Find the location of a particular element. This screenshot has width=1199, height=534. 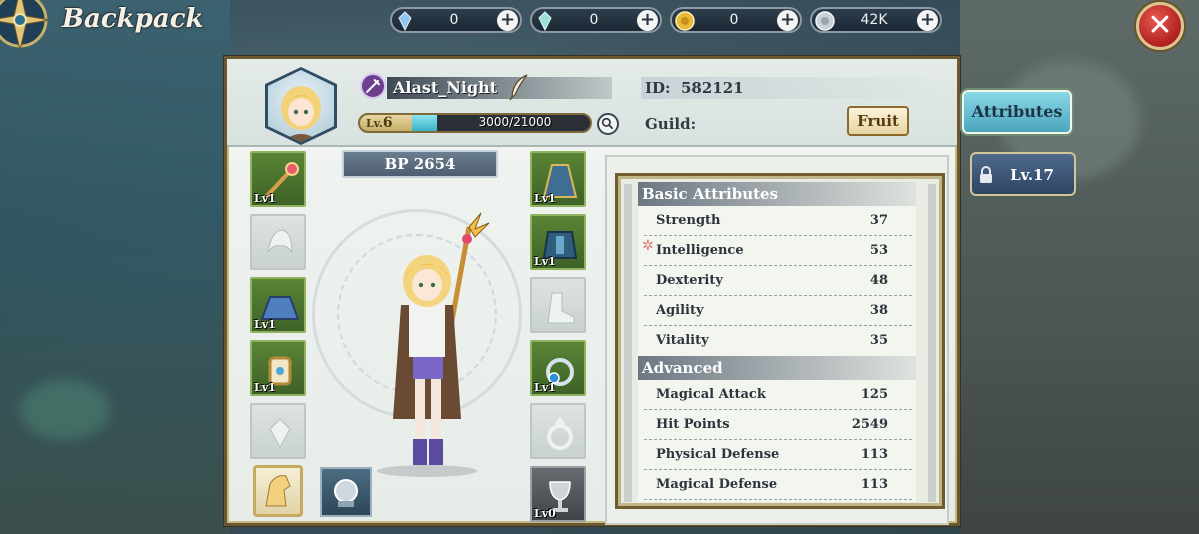

attr-name: Strength is located at coordinates (688, 220).